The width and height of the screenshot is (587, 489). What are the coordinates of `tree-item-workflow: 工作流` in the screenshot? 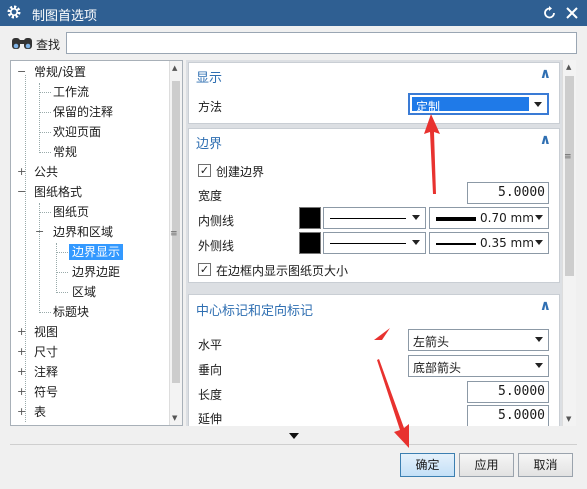 It's located at (71, 92).